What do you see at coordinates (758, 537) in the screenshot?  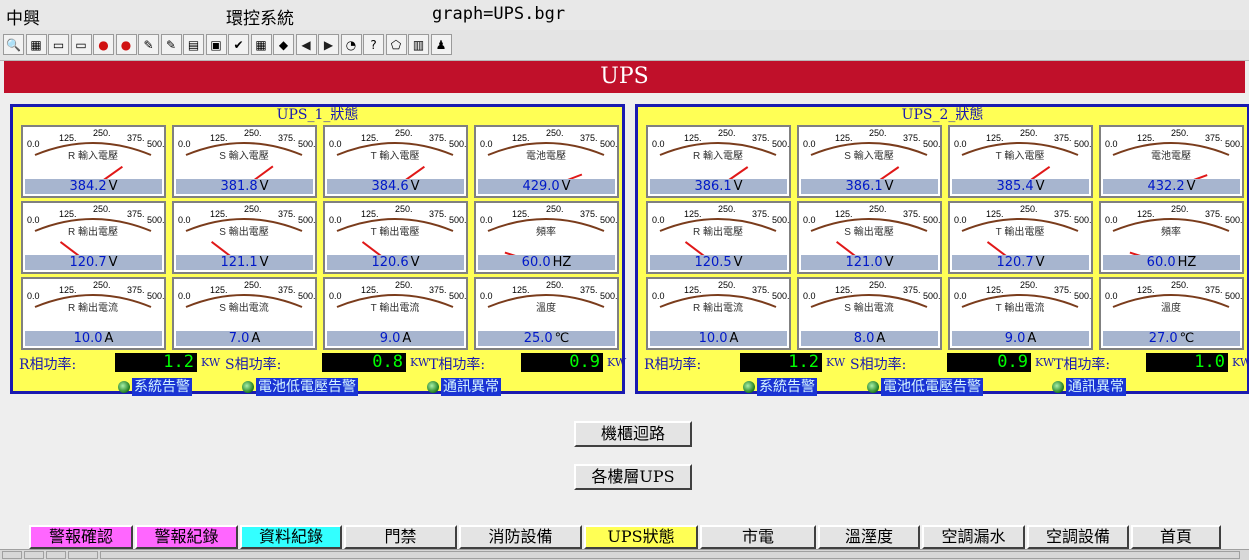 I see `nav-item-7: 市電` at bounding box center [758, 537].